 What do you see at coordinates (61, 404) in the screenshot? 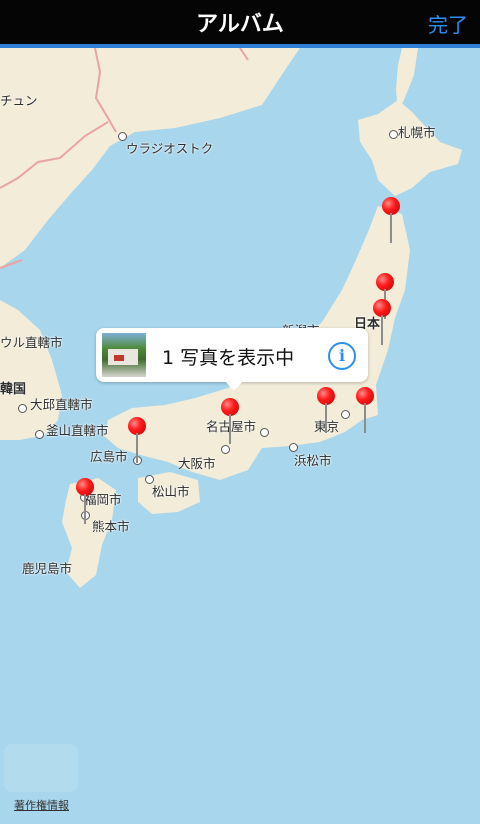
I see `label-daegu: 大邱直轄市` at bounding box center [61, 404].